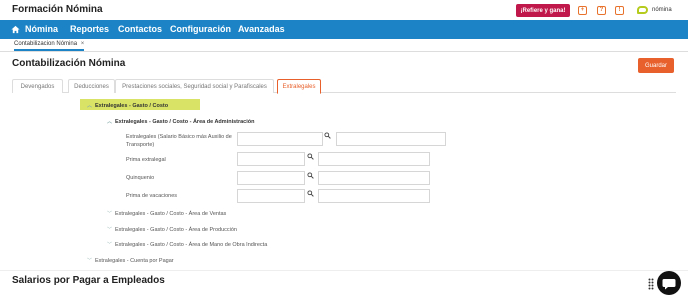 This screenshot has width=688, height=296. What do you see at coordinates (619, 10) in the screenshot?
I see `bell-icon: !` at bounding box center [619, 10].